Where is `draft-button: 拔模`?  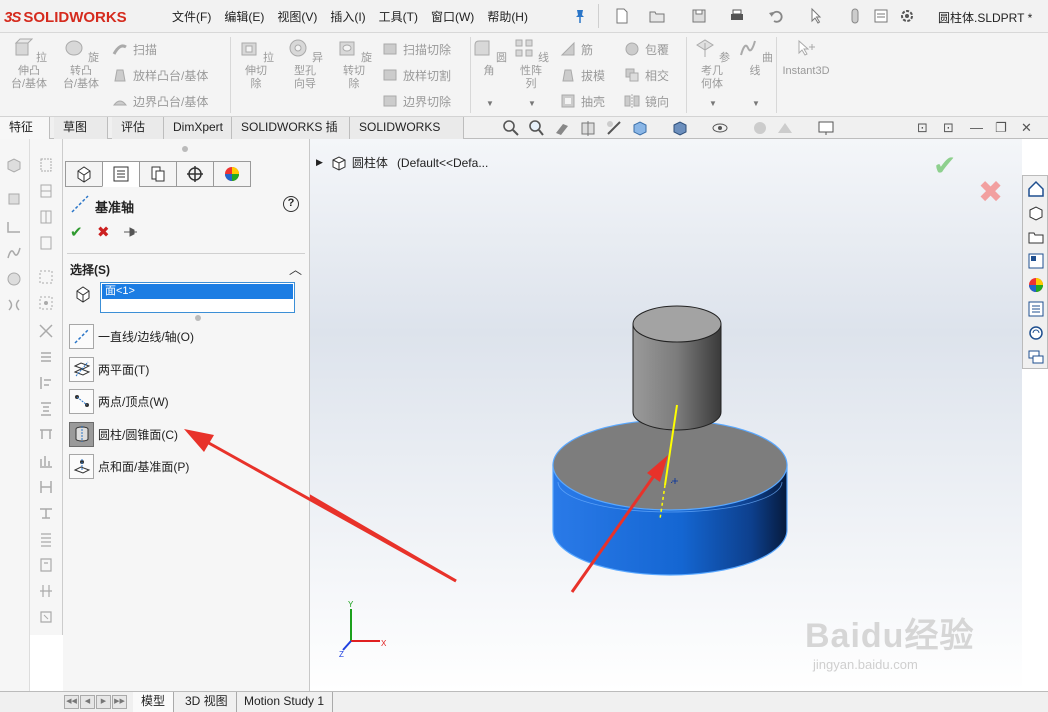
draft-button: 拔模 is located at coordinates (582, 75).